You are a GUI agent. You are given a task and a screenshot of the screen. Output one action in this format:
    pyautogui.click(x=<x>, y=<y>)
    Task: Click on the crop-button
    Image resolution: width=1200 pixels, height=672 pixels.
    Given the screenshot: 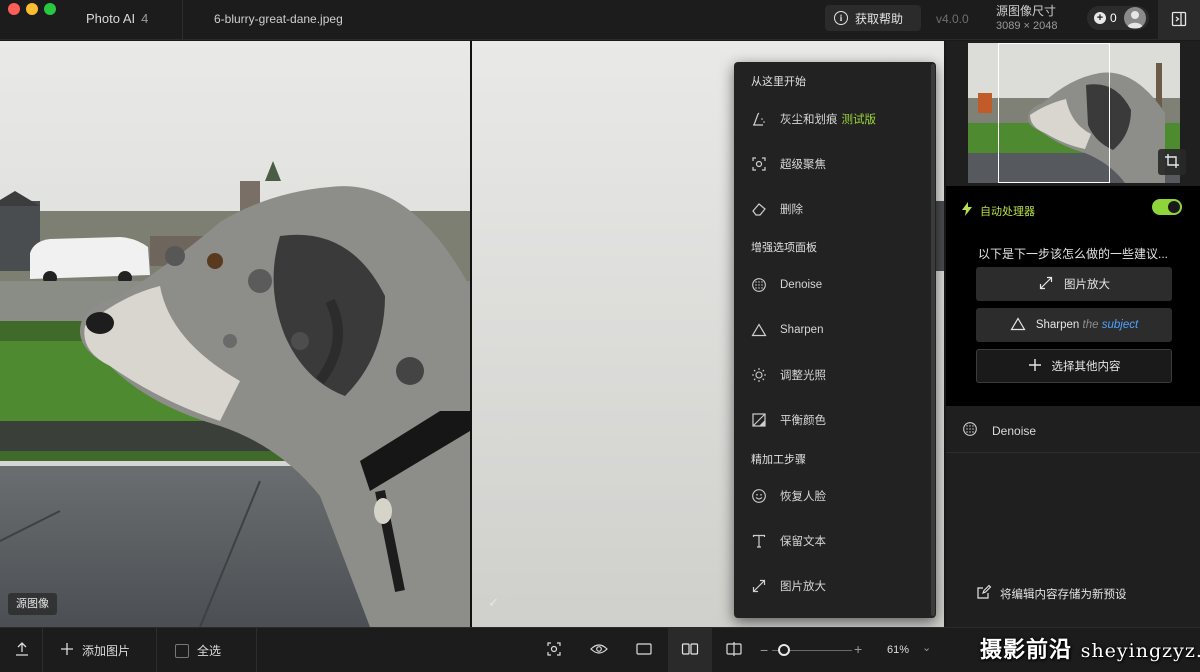 What is the action you would take?
    pyautogui.click(x=1172, y=162)
    